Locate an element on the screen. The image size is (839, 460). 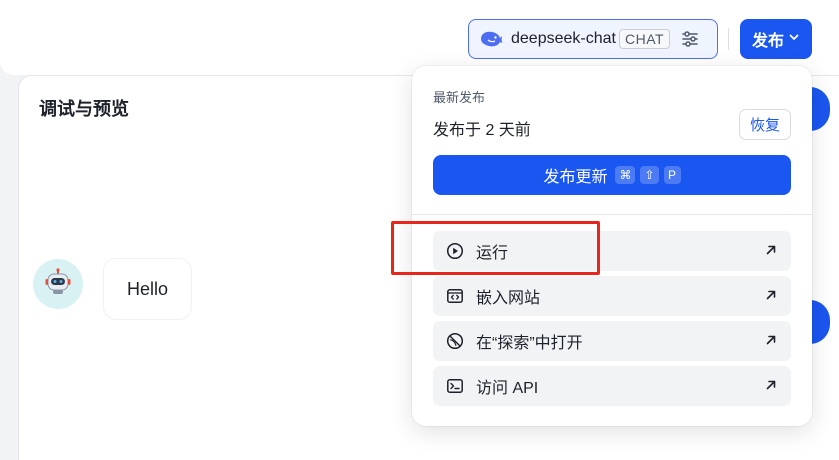
menu-divider is located at coordinates (612, 214).